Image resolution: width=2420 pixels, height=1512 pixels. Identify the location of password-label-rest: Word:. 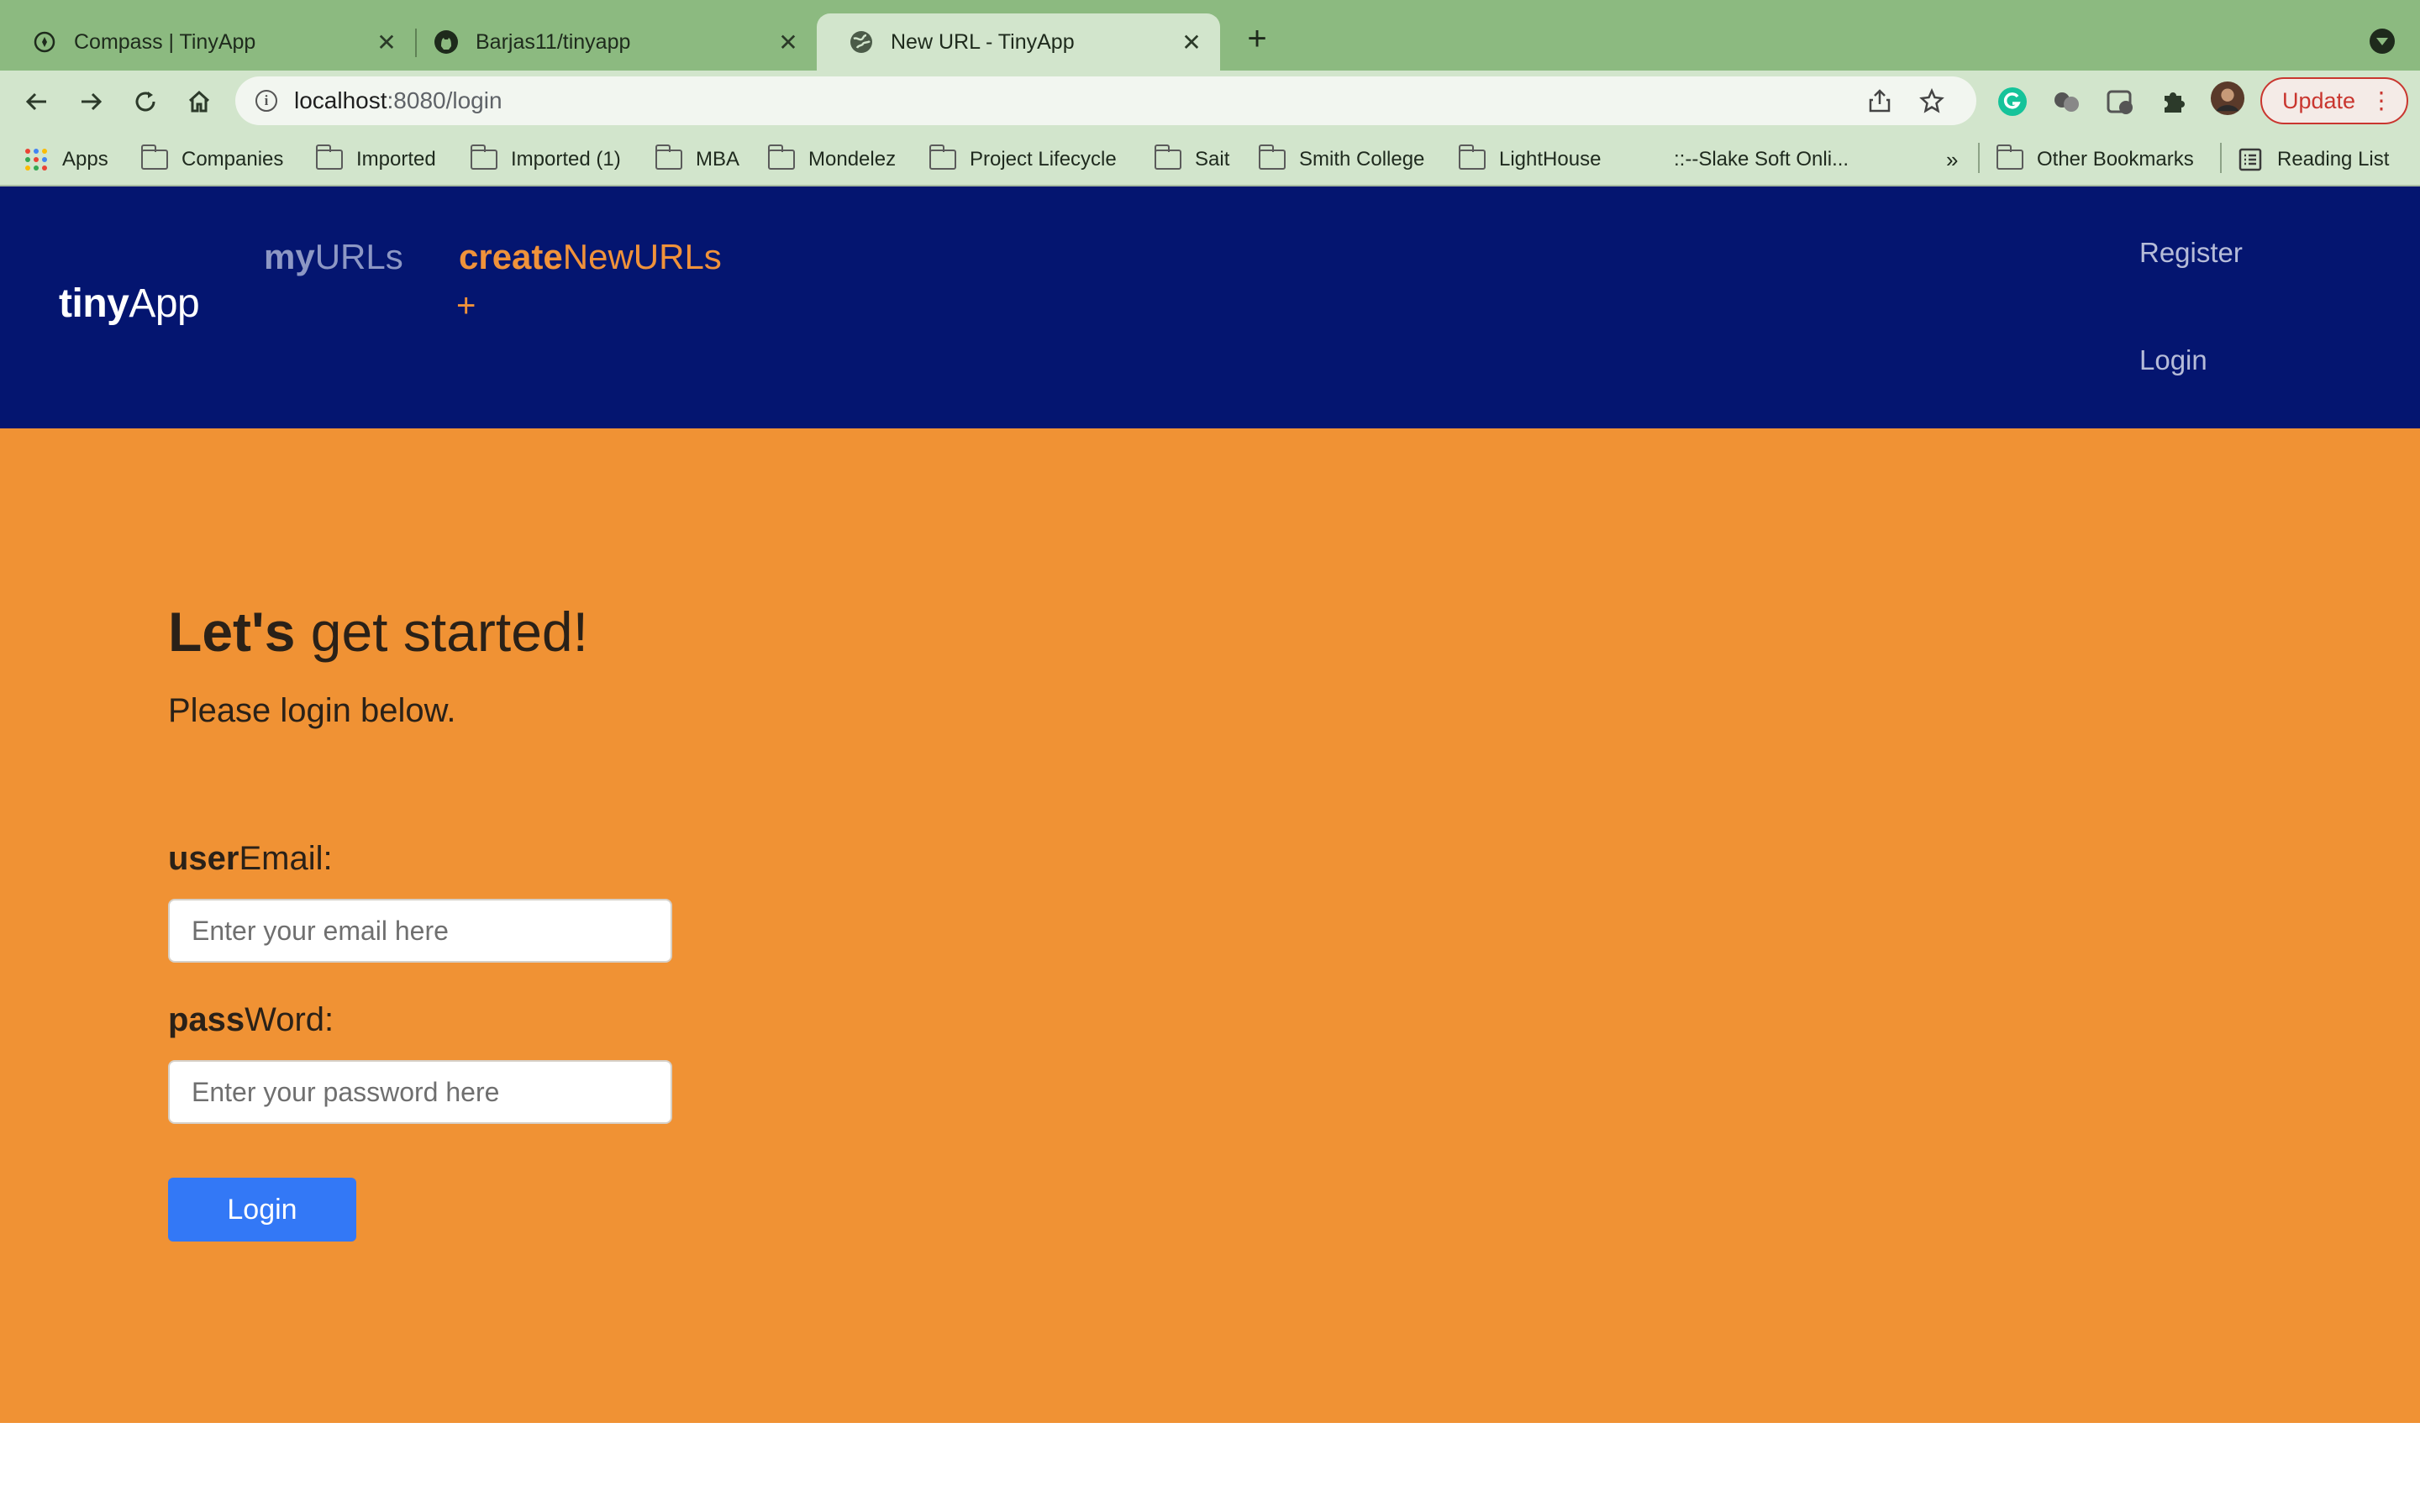
(289, 1019).